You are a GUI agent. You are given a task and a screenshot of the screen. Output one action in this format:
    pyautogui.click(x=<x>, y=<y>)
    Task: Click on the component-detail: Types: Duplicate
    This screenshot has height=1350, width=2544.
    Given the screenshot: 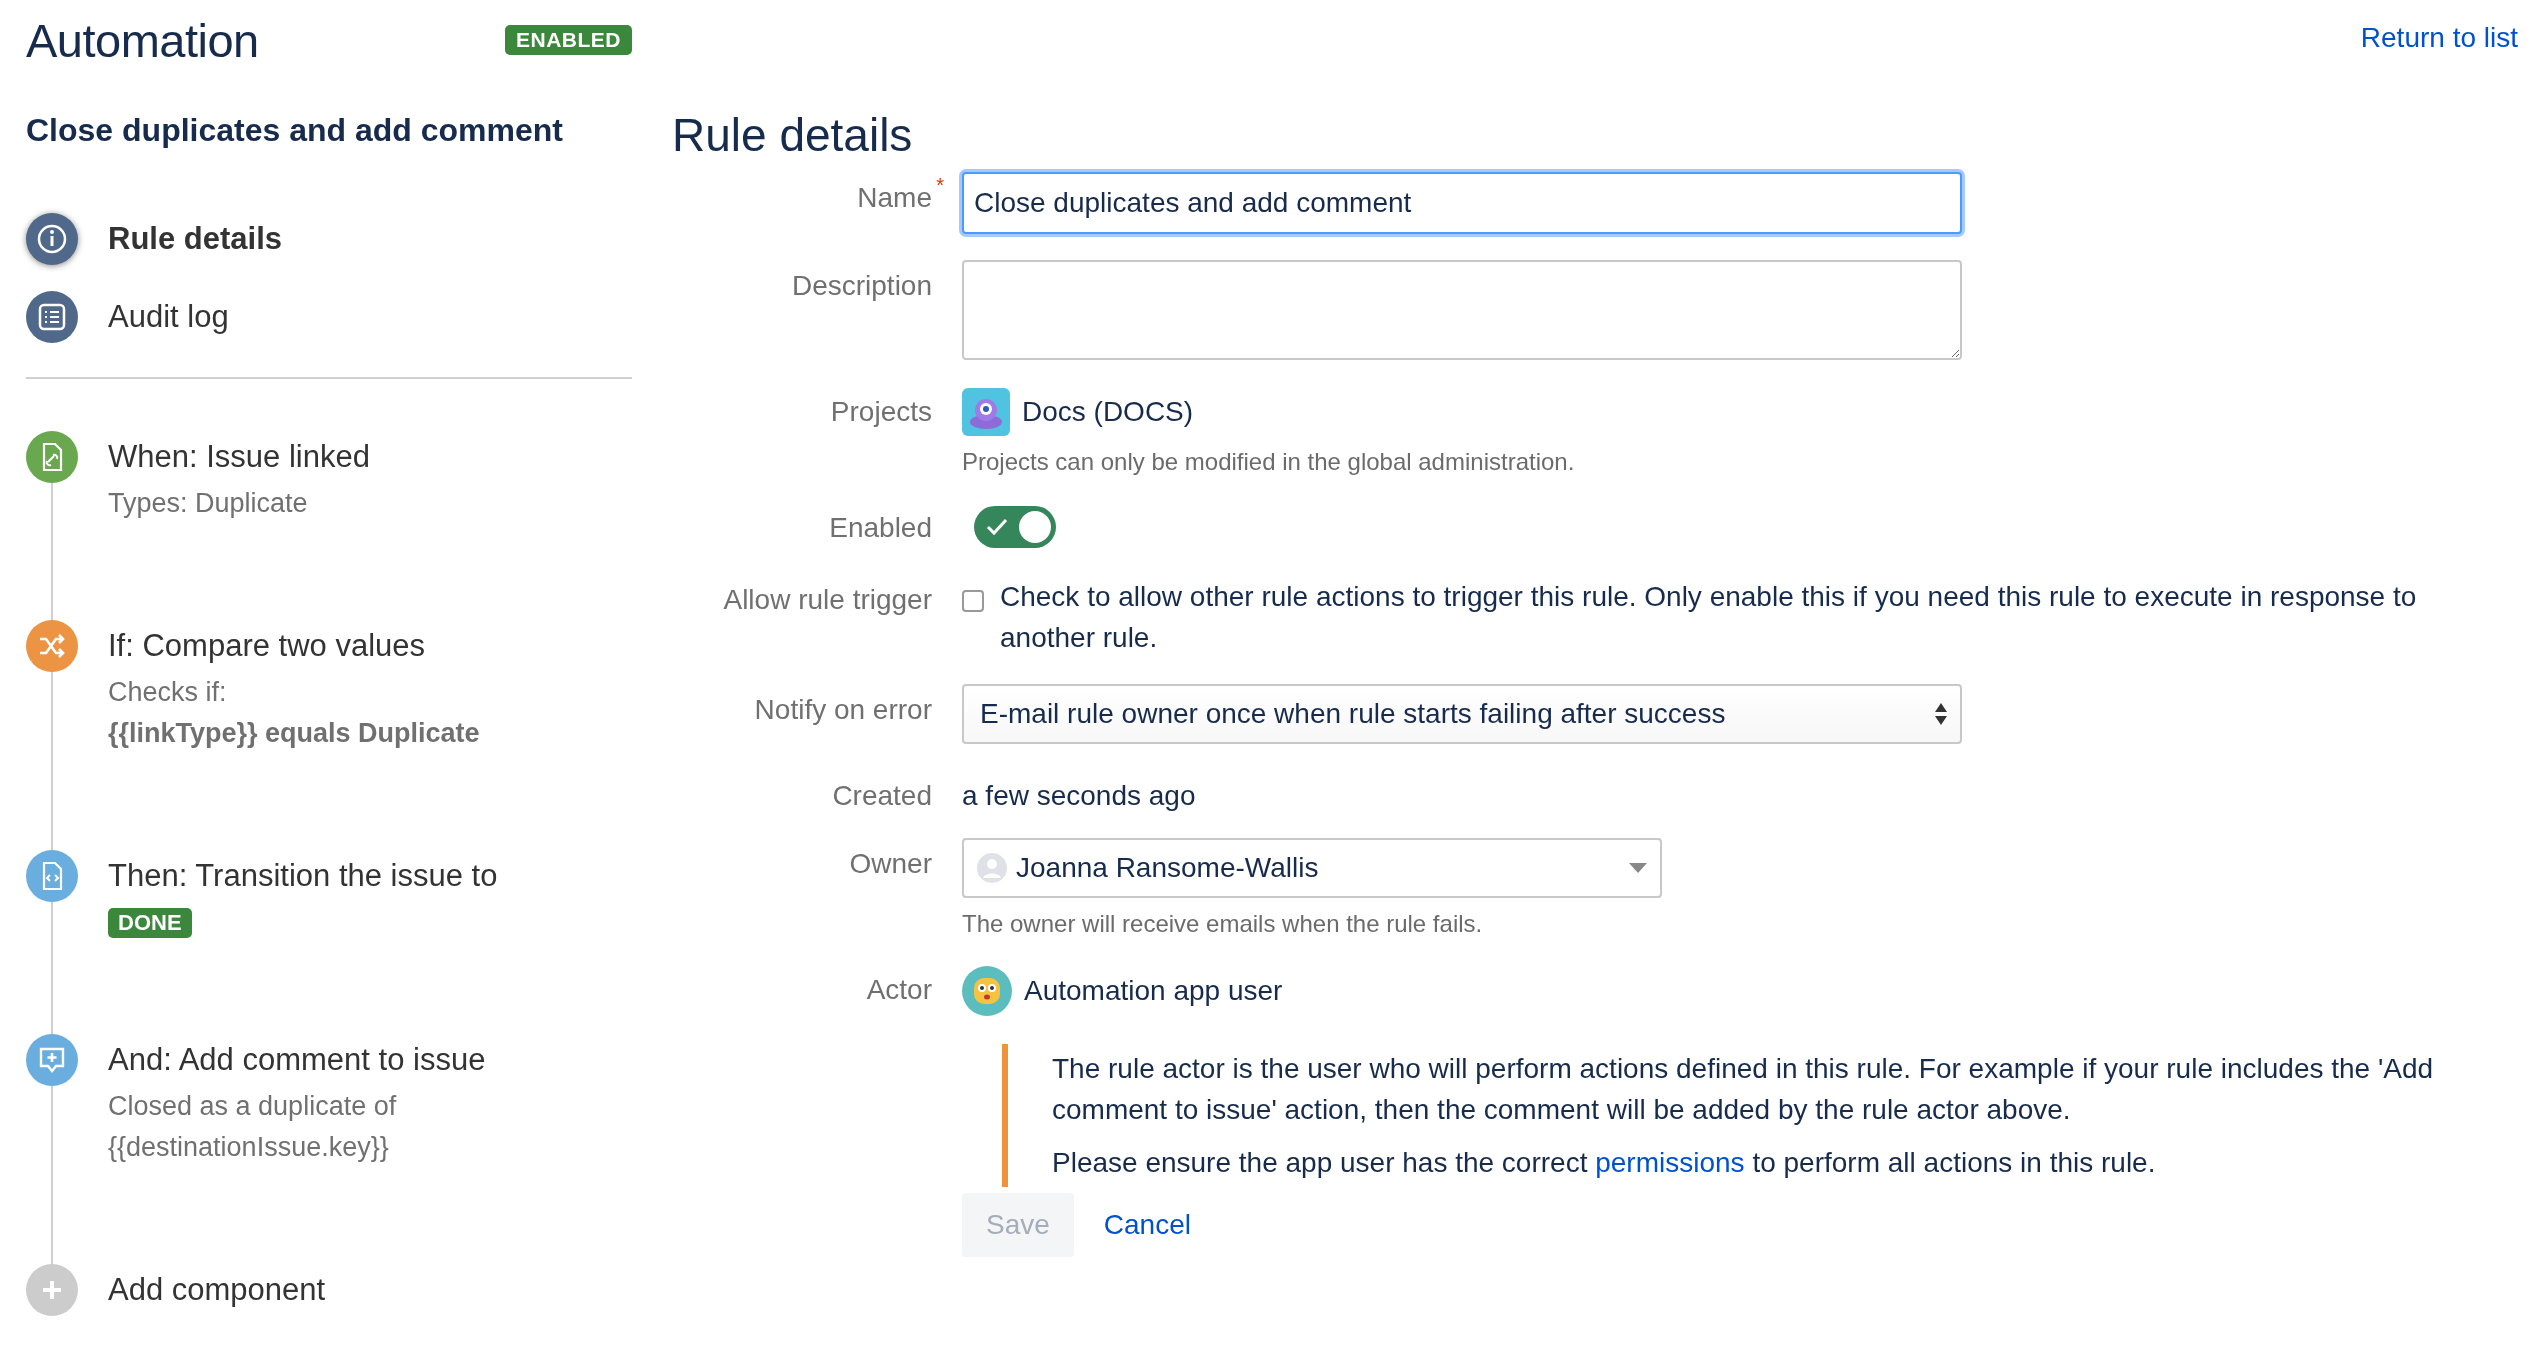 What is the action you would take?
    pyautogui.click(x=208, y=503)
    